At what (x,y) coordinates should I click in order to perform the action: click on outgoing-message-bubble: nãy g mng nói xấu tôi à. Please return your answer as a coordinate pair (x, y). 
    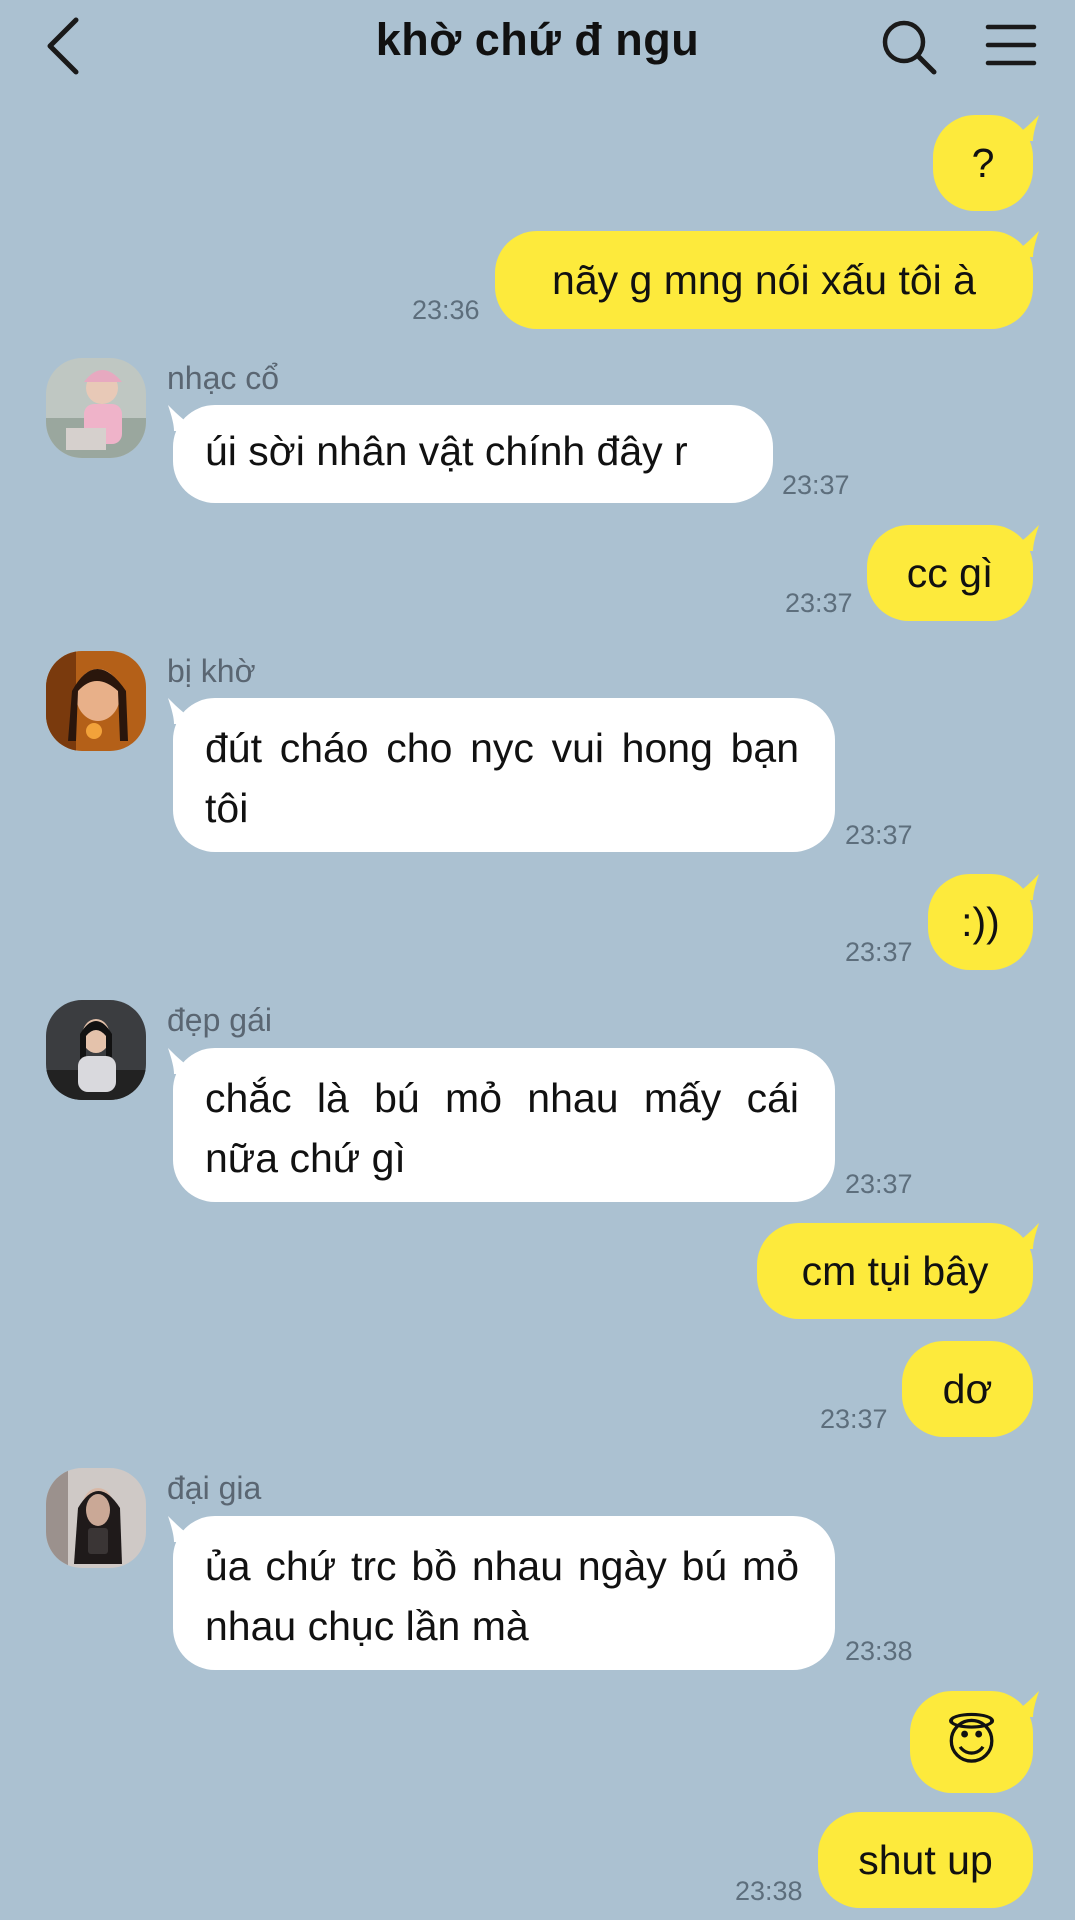
    Looking at the image, I should click on (764, 280).